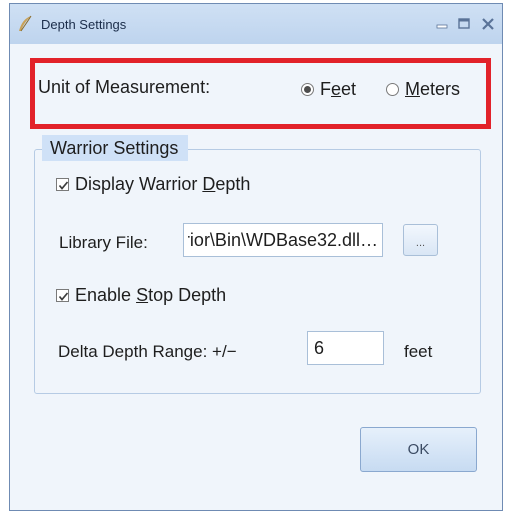 The height and width of the screenshot is (513, 505). What do you see at coordinates (115, 148) in the screenshot?
I see `warrior-settings-title: Warrior Settings` at bounding box center [115, 148].